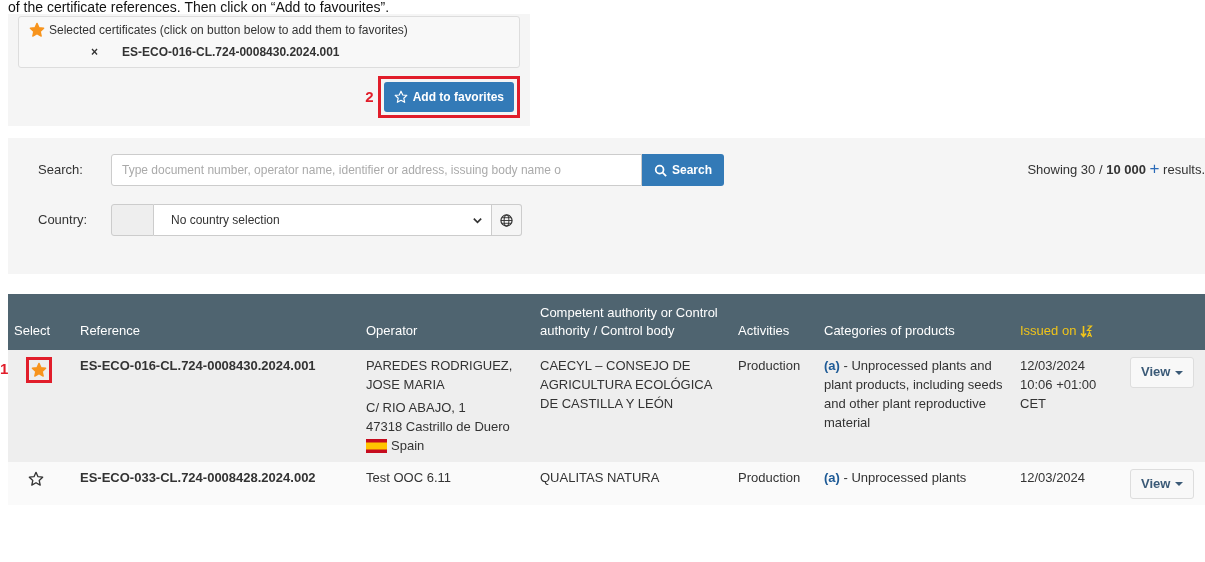 This screenshot has height=562, width=1205. Describe the element at coordinates (41, 322) in the screenshot. I see `column-header: Select` at that location.